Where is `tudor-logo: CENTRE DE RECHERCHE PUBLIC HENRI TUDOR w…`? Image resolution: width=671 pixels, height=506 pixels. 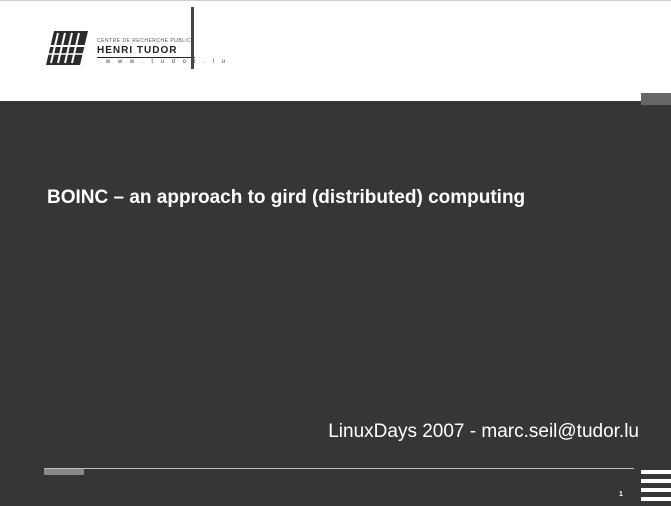 tudor-logo: CENTRE DE RECHERCHE PUBLIC HENRI TUDOR w… is located at coordinates (134, 48).